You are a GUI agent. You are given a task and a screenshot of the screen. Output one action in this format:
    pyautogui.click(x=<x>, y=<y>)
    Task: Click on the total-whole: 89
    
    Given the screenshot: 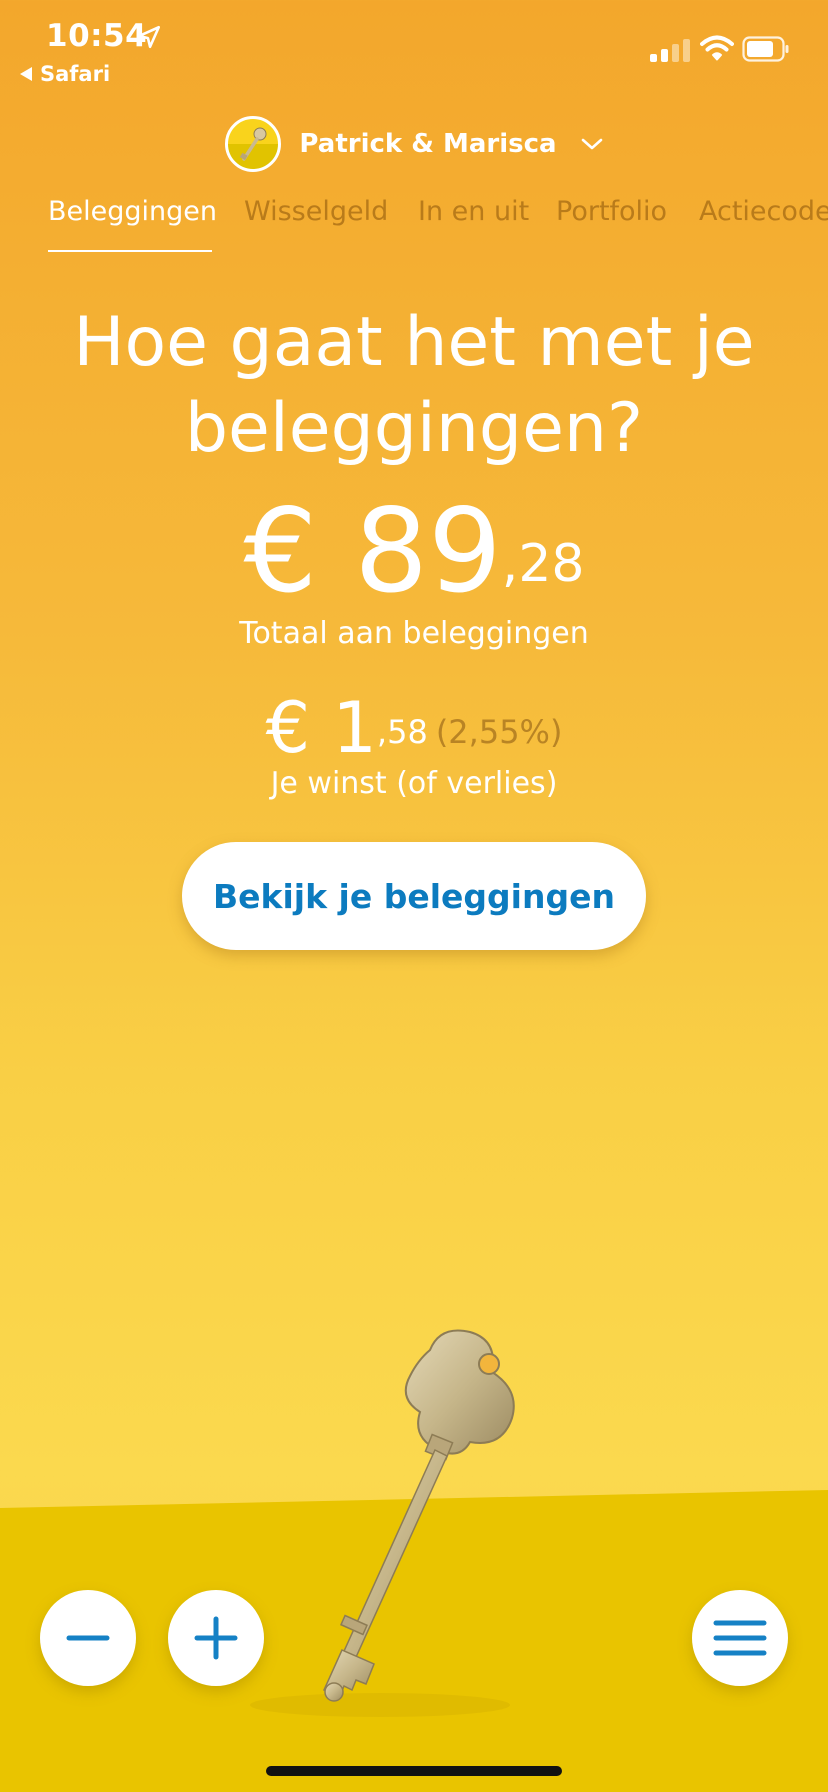 What is the action you would take?
    pyautogui.click(x=428, y=551)
    